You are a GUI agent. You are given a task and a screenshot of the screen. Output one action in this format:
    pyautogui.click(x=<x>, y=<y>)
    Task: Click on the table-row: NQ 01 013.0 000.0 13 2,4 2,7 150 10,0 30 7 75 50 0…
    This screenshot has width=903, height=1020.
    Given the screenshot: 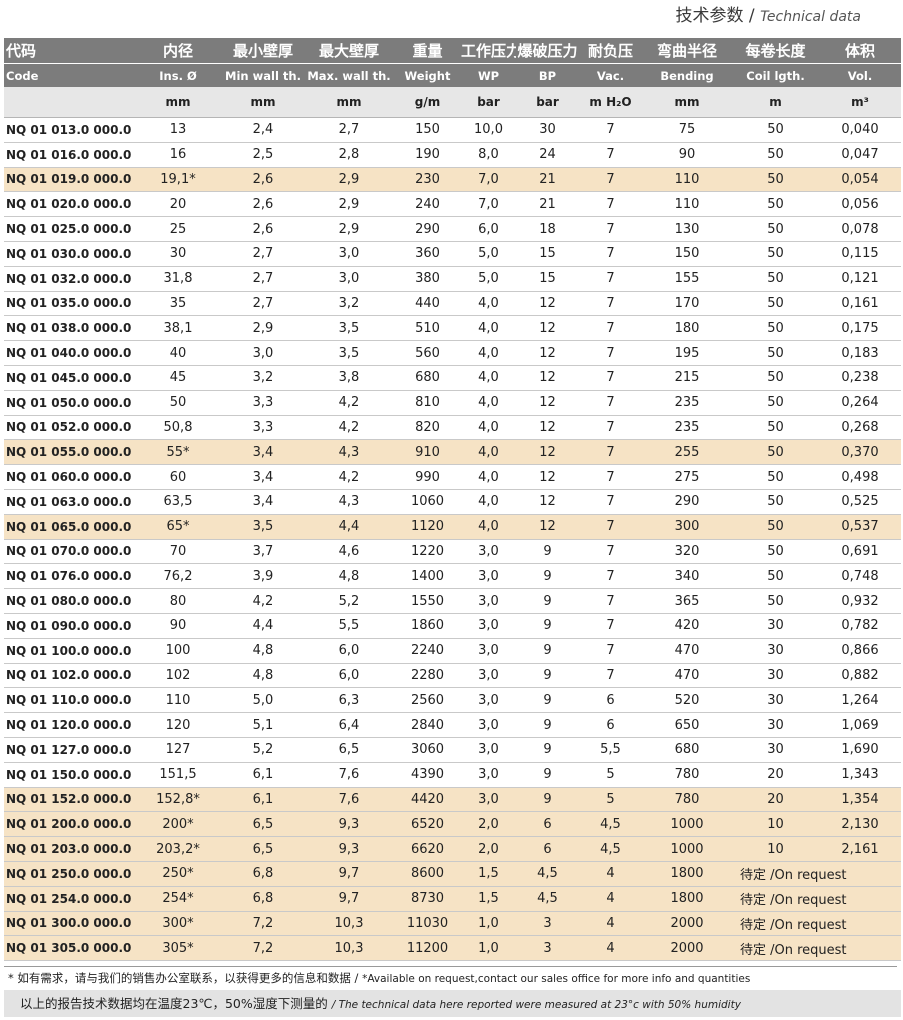 What is the action you would take?
    pyautogui.click(x=452, y=130)
    